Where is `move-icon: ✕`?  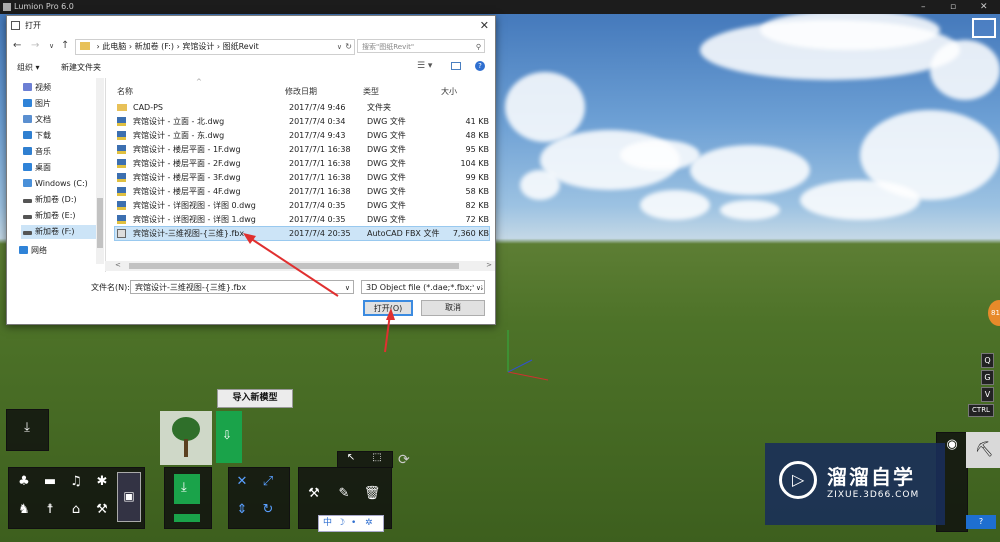 move-icon: ✕ is located at coordinates (242, 481).